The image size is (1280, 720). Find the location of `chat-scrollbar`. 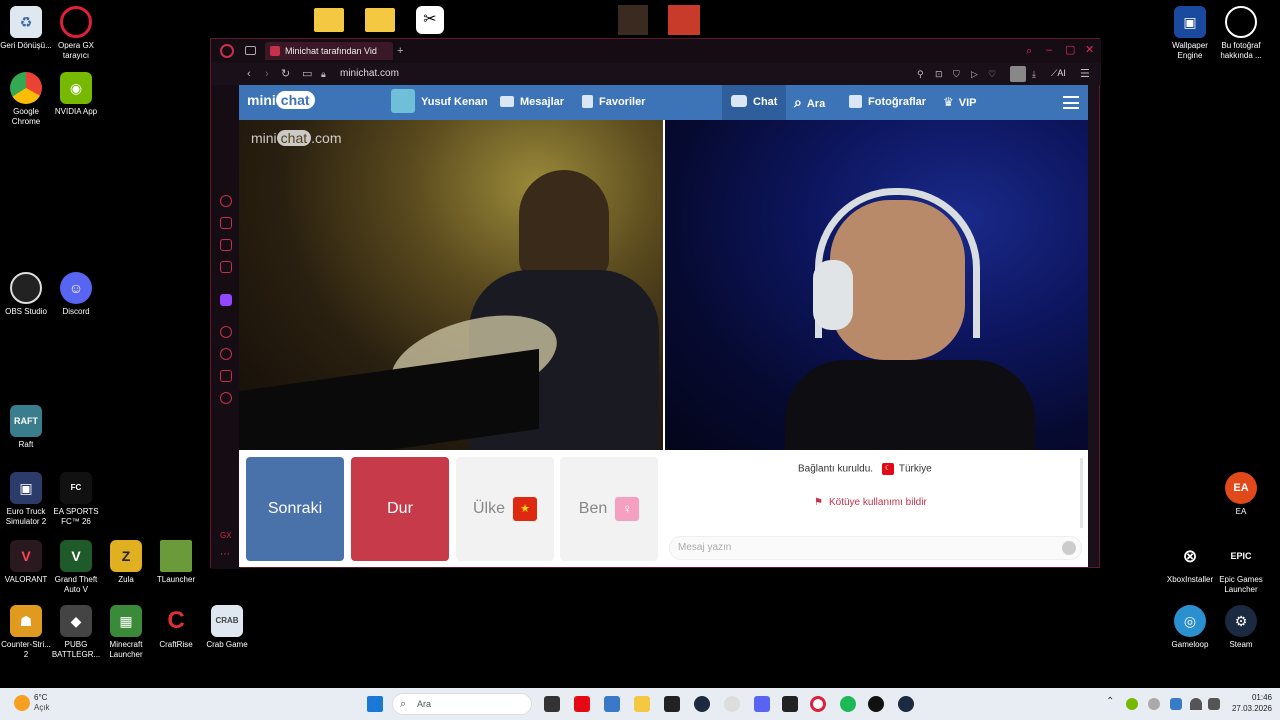

chat-scrollbar is located at coordinates (1081, 493).